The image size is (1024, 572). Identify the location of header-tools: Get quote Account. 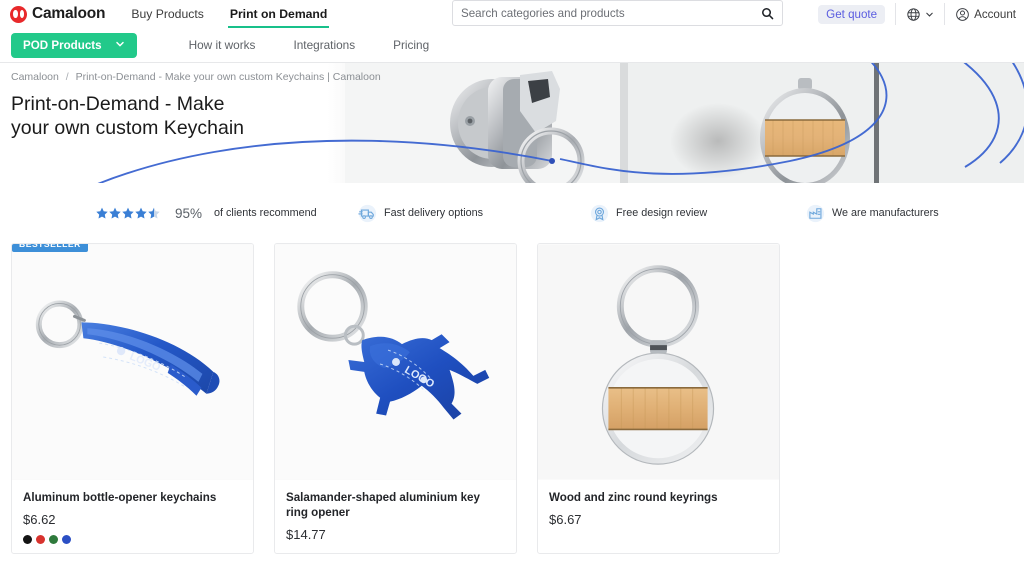
(921, 14).